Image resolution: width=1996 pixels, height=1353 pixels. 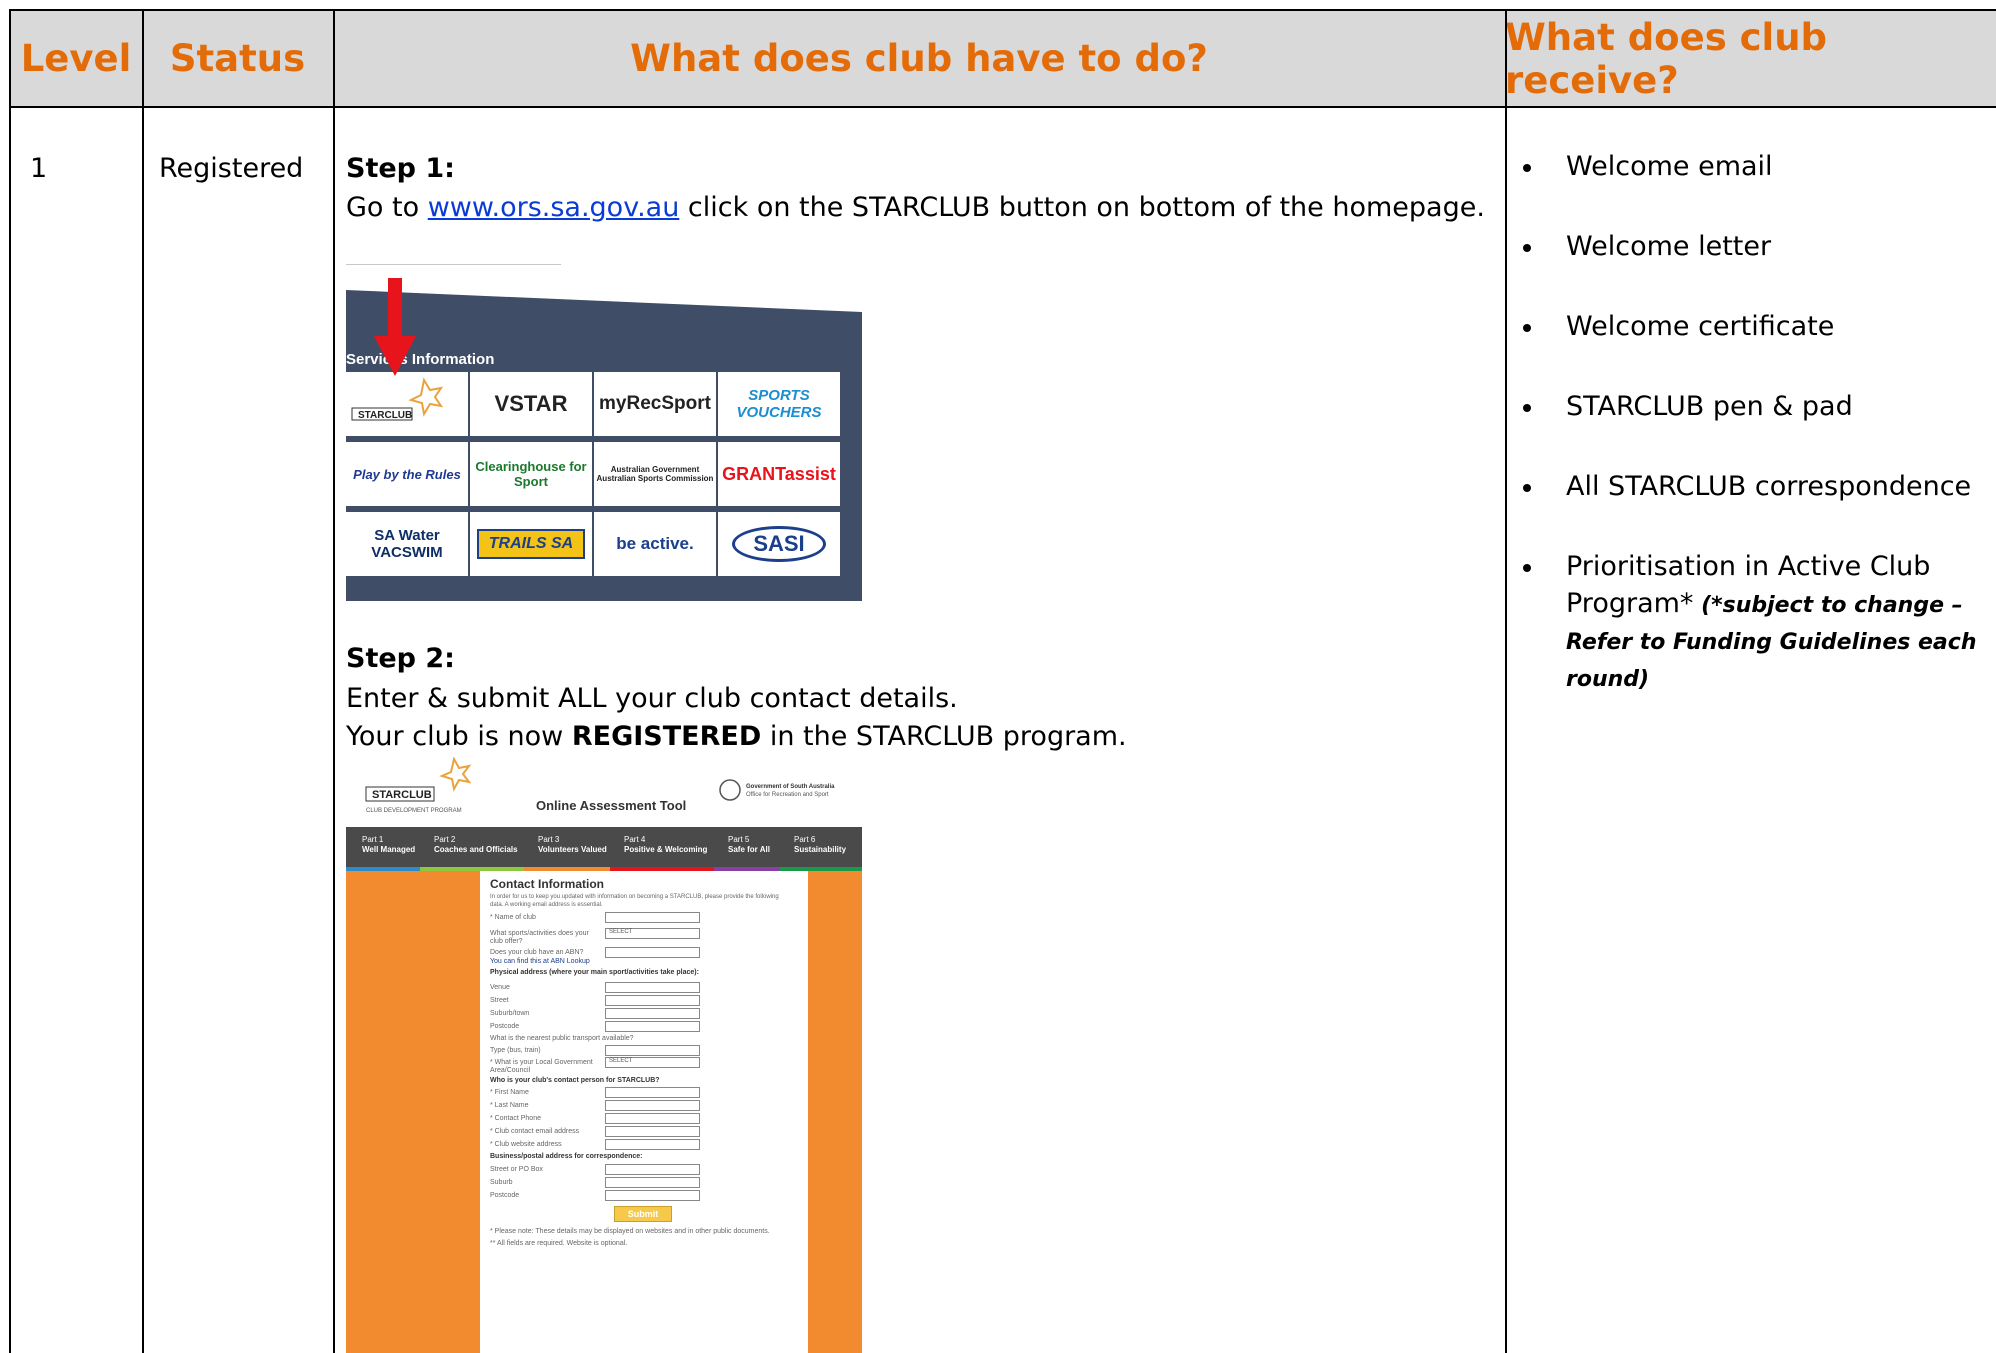 I want to click on field-label: * Last Name, so click(x=509, y=1105).